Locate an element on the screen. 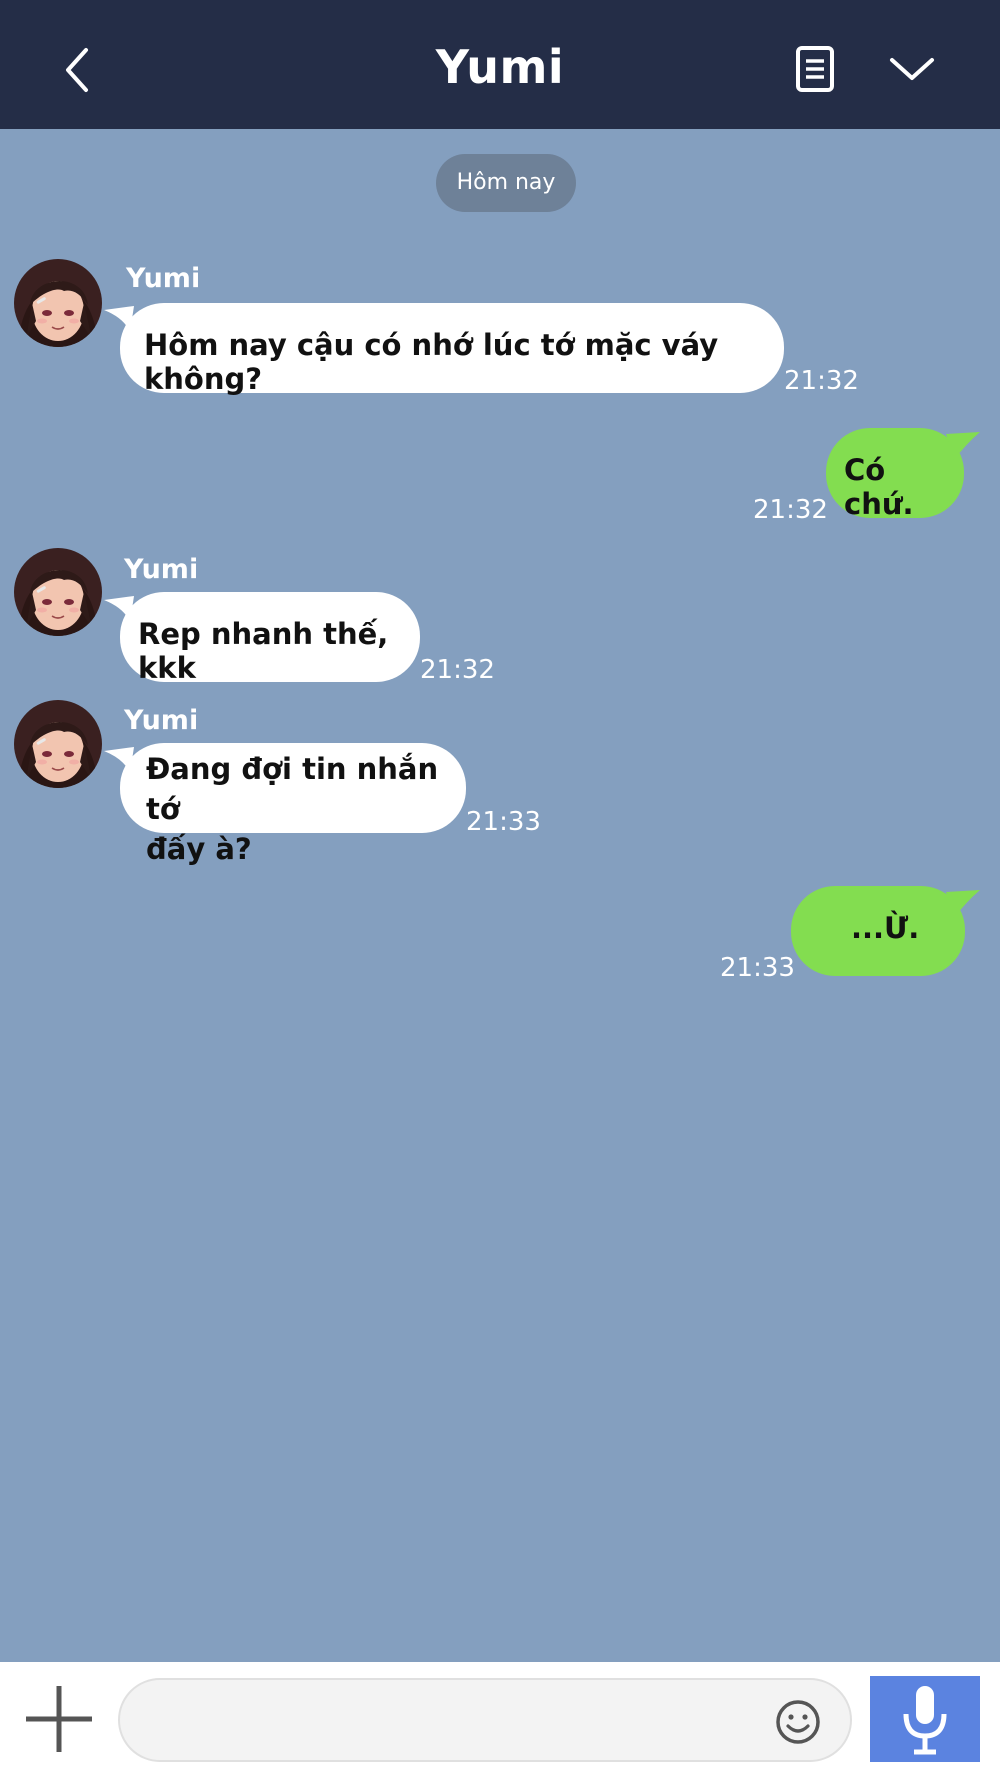  message-bubble: Có chứ. is located at coordinates (895, 474).